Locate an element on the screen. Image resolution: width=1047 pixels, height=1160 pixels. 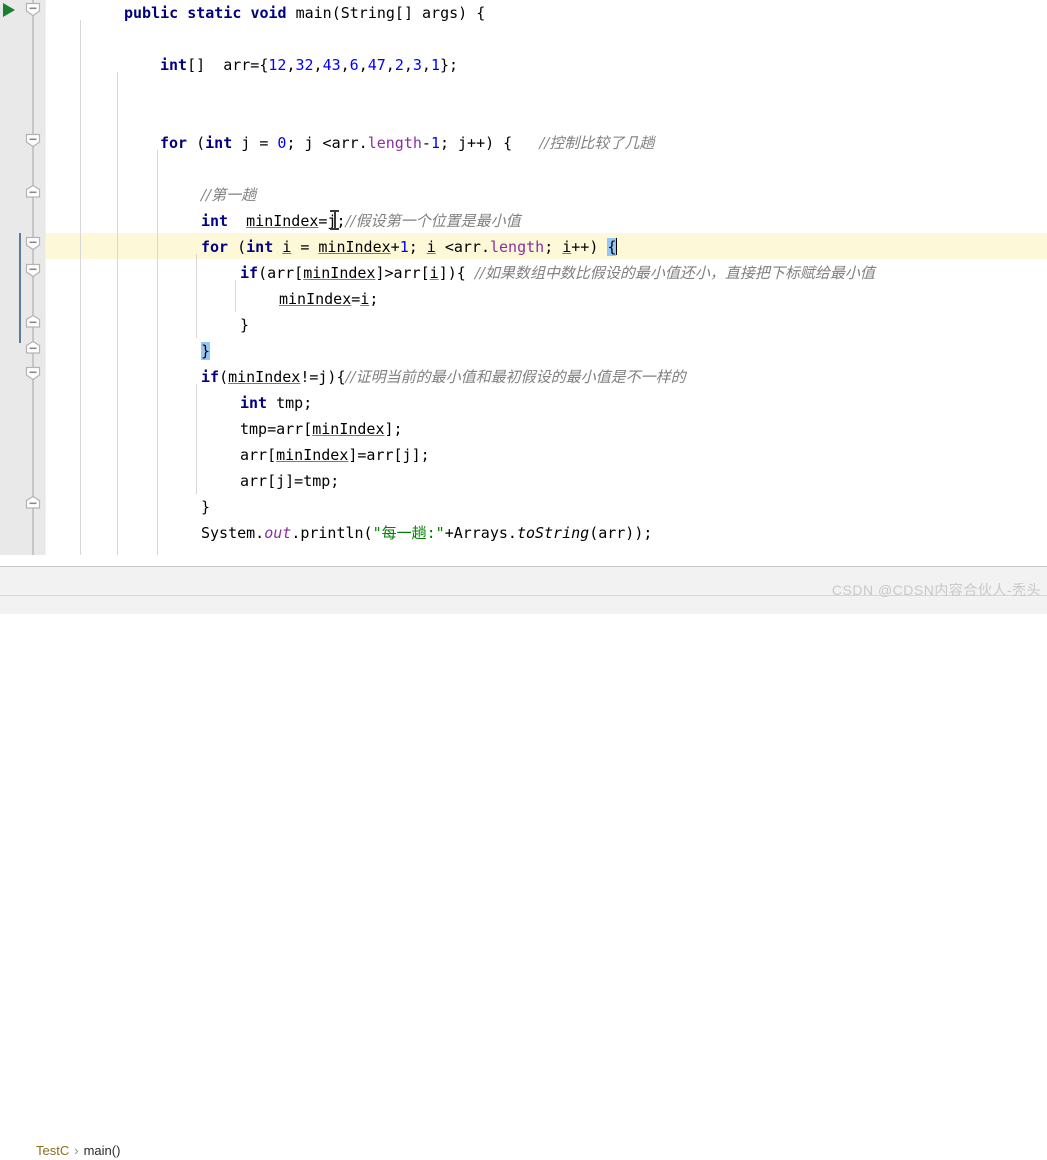
code-token: (arr[ is located at coordinates (281, 273).